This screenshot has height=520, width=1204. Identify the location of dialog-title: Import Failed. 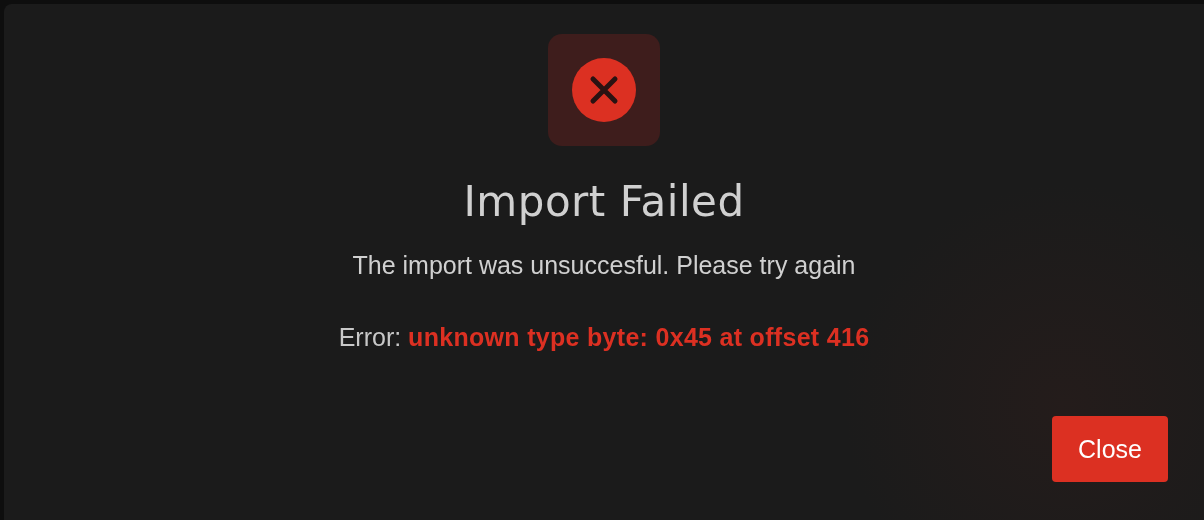
(604, 202).